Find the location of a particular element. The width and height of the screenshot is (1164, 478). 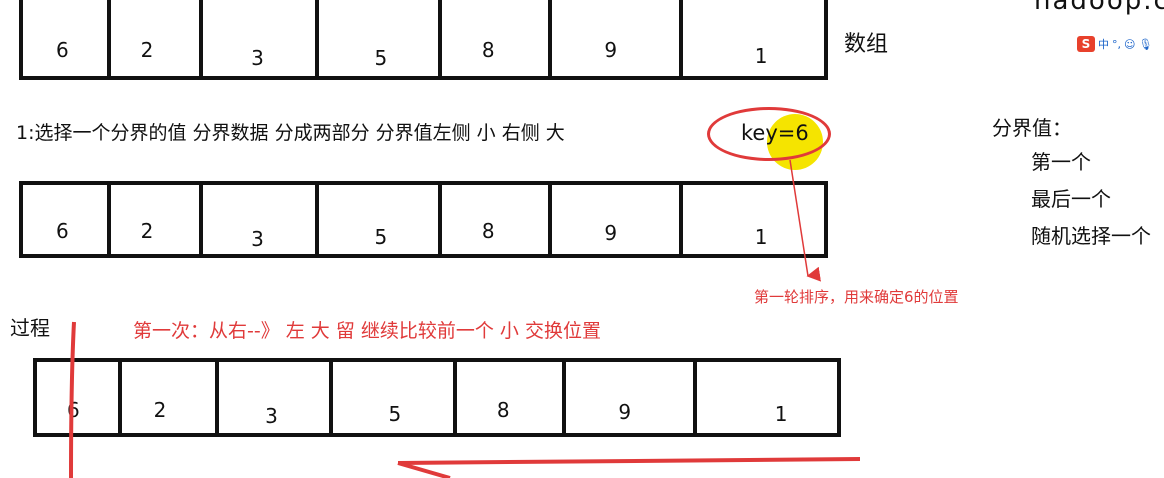

ime-voice-icon: 🎙 is located at coordinates (1145, 44).